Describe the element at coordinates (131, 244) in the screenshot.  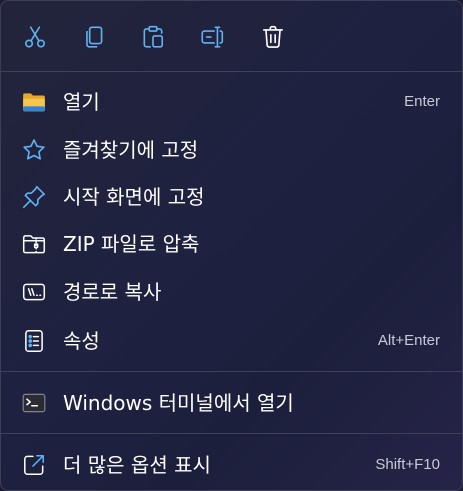
I see `menu-item-label: ZIP 파일로 압축` at that location.